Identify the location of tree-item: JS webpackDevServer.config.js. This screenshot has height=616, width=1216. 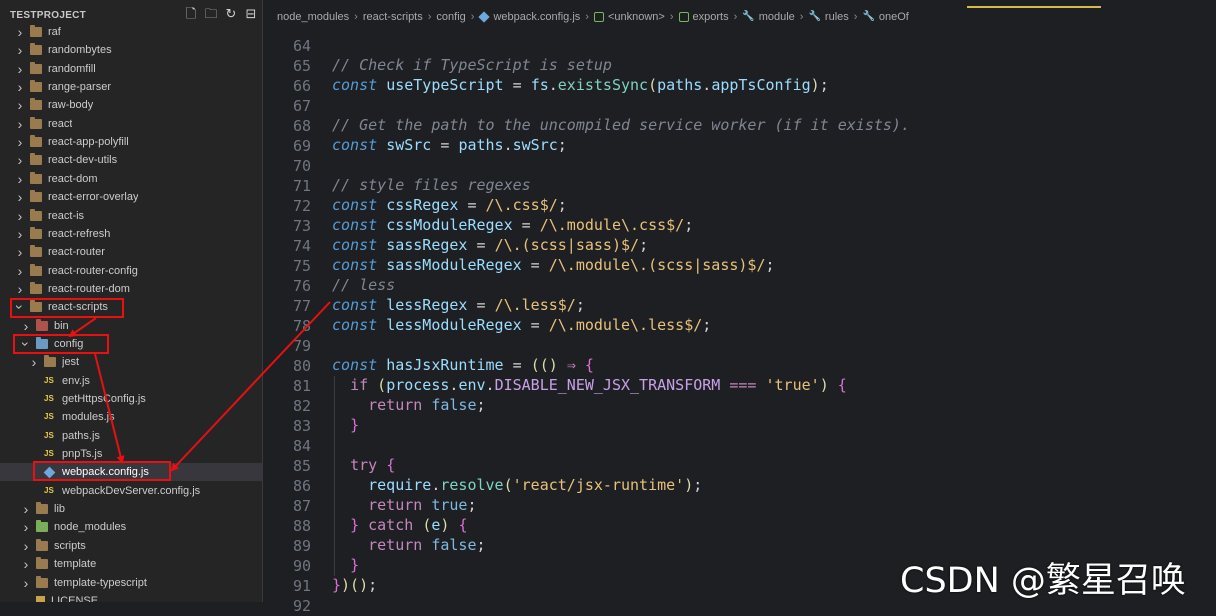
(131, 491).